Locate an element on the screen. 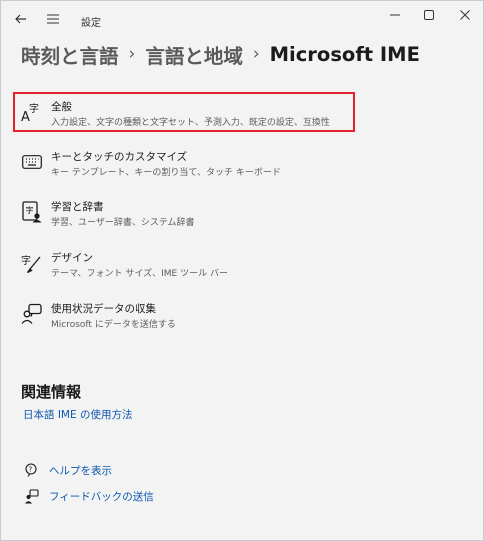 Image resolution: width=484 pixels, height=541 pixels. maximize-button is located at coordinates (429, 15).